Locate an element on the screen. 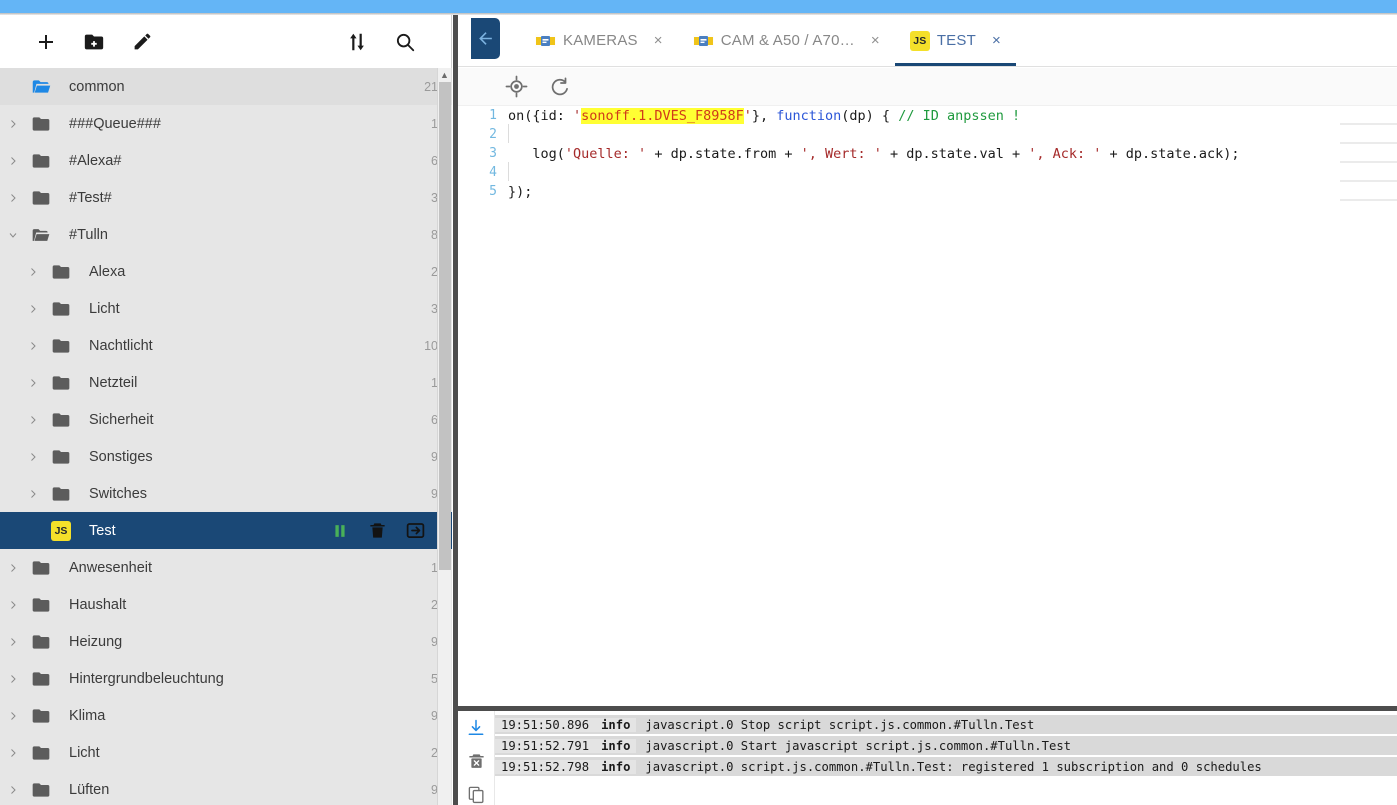 The image size is (1397, 805). tree-row: Alexa 2 is located at coordinates (226, 271).